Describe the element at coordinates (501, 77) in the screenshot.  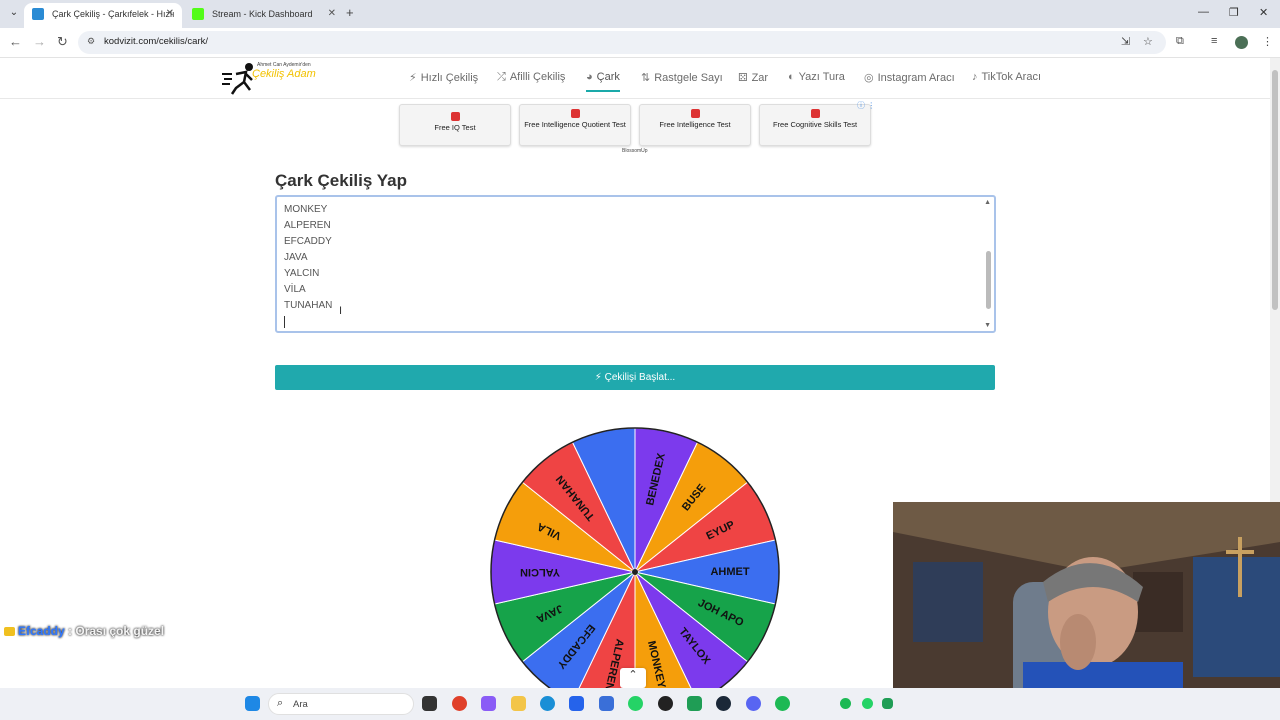
I see `shuffle-icon: ⤮` at that location.